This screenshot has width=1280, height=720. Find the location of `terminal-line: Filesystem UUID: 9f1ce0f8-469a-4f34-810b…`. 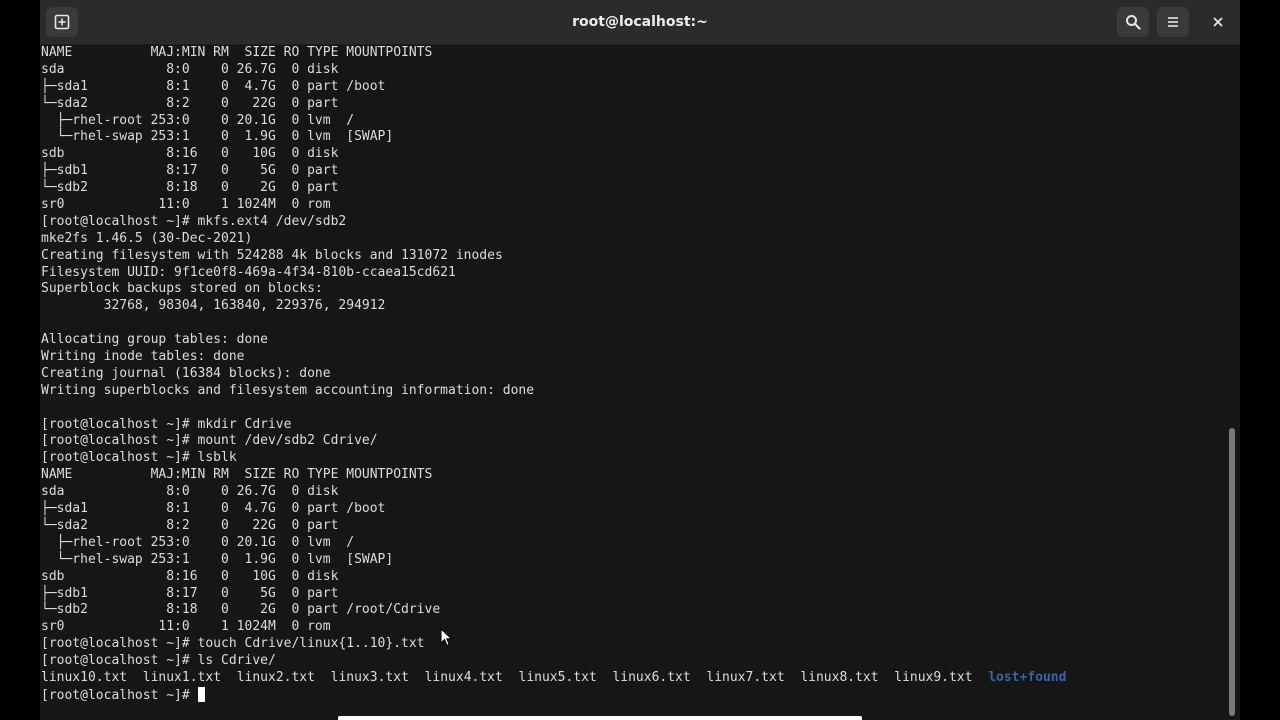

terminal-line: Filesystem UUID: 9f1ce0f8-469a-4f34-810b… is located at coordinates (248, 272).